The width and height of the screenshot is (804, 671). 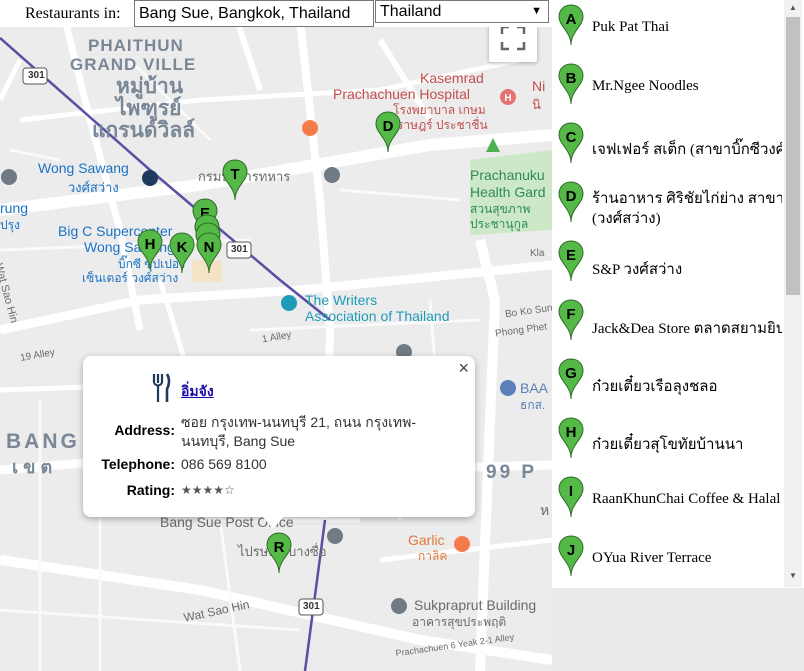 What do you see at coordinates (534, 388) in the screenshot?
I see `map-label-baa: BAA` at bounding box center [534, 388].